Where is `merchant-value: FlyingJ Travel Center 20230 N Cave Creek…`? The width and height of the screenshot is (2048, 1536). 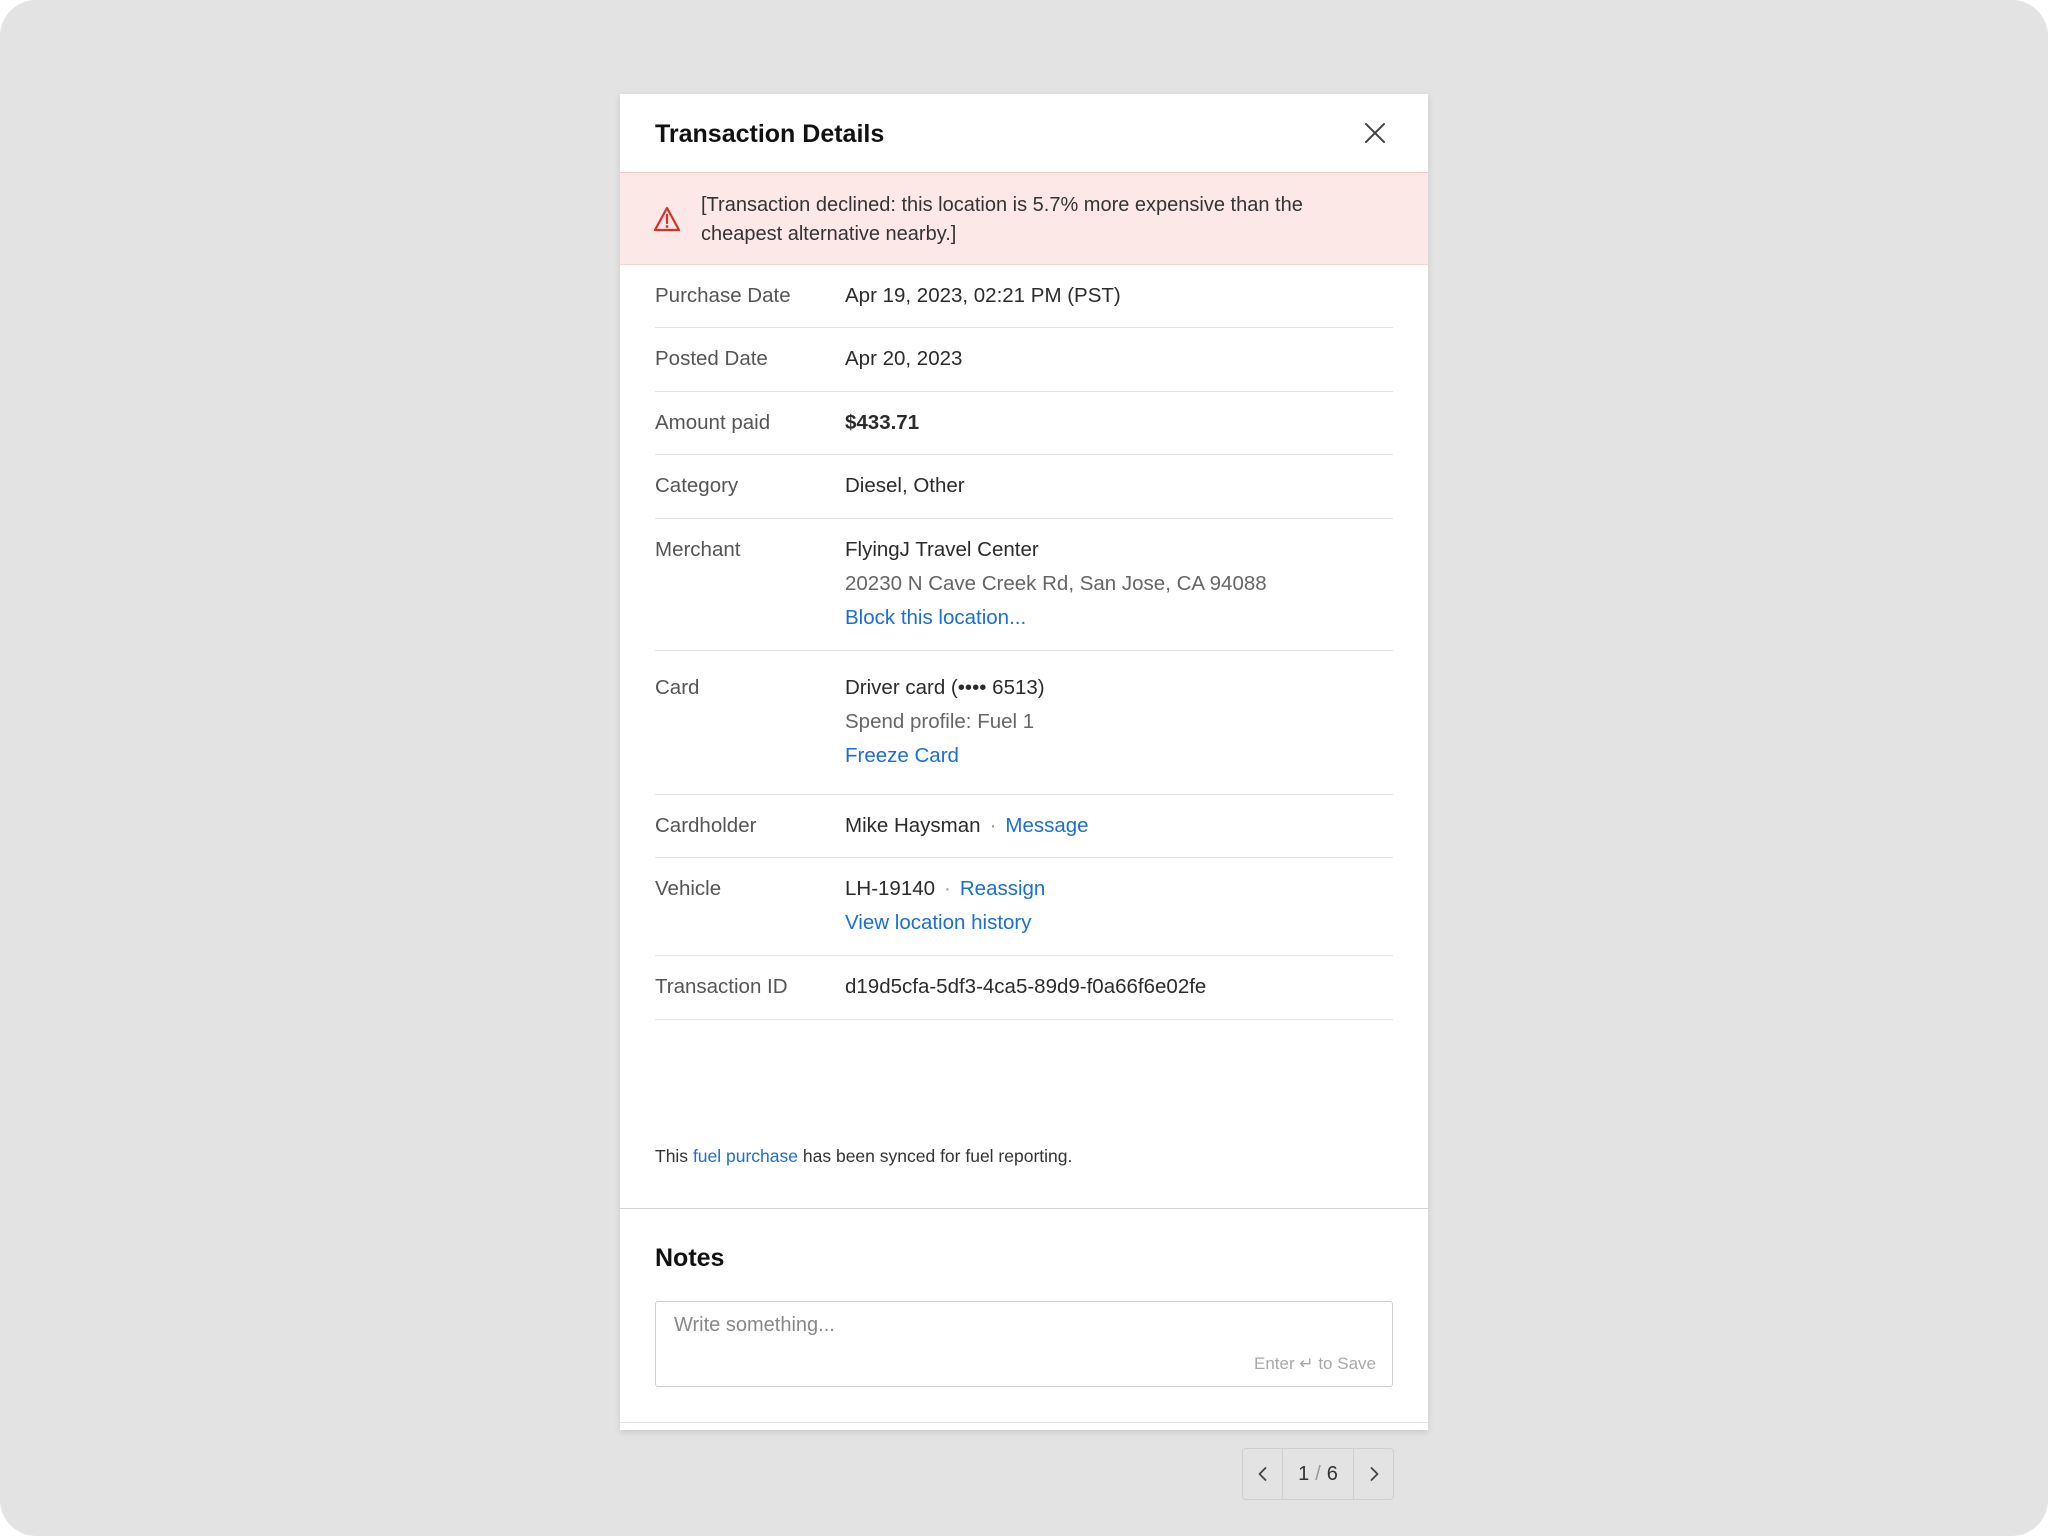 merchant-value: FlyingJ Travel Center 20230 N Cave Creek… is located at coordinates (1056, 584).